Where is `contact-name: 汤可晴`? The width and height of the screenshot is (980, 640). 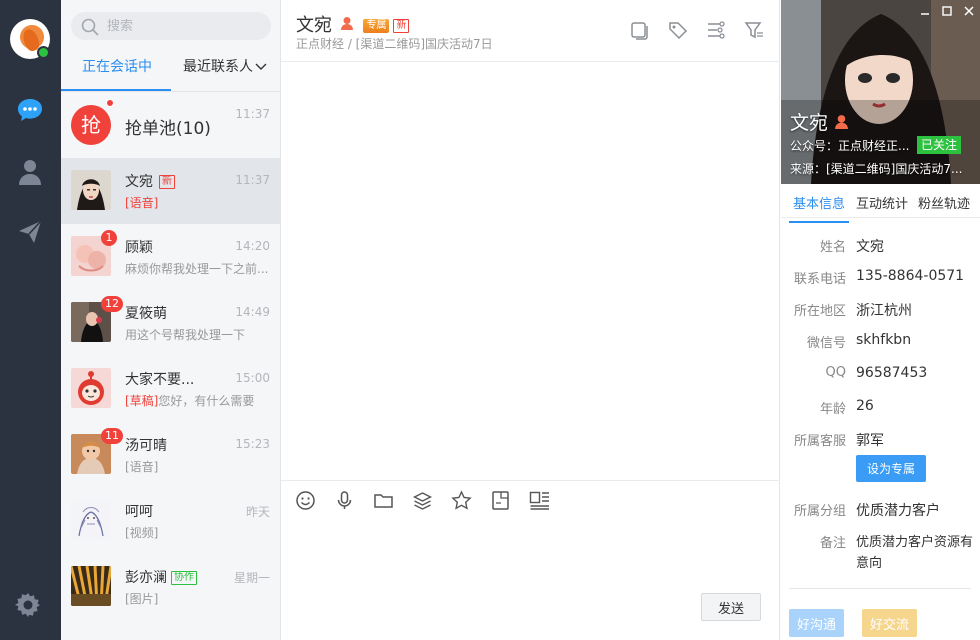
contact-name: 汤可晴 is located at coordinates (146, 446).